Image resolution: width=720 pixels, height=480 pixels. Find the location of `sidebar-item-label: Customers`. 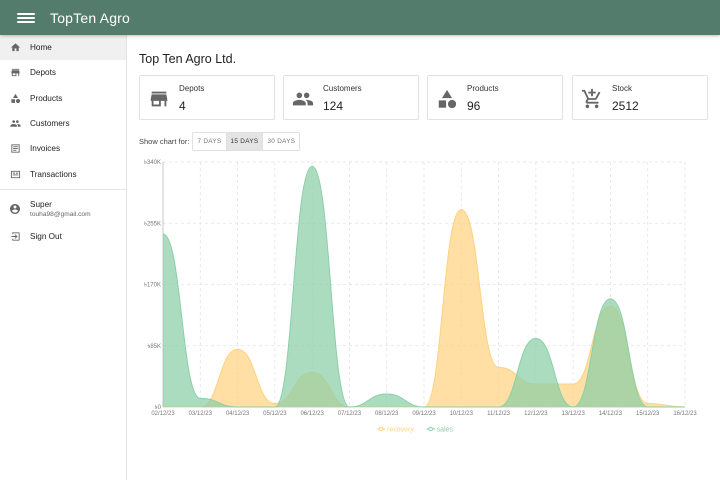

sidebar-item-label: Customers is located at coordinates (50, 124).